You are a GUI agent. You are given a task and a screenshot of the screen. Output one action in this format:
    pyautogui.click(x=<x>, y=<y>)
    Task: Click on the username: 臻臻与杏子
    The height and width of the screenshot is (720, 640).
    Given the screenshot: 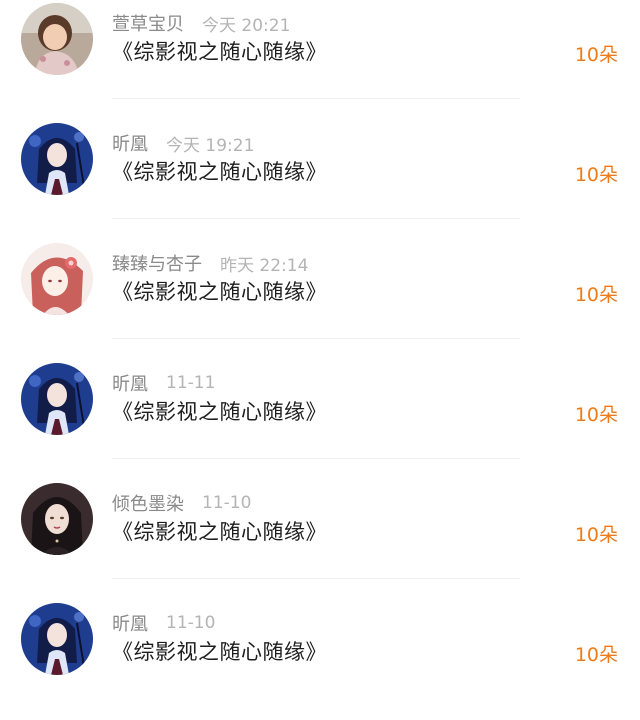 What is the action you would take?
    pyautogui.click(x=157, y=263)
    